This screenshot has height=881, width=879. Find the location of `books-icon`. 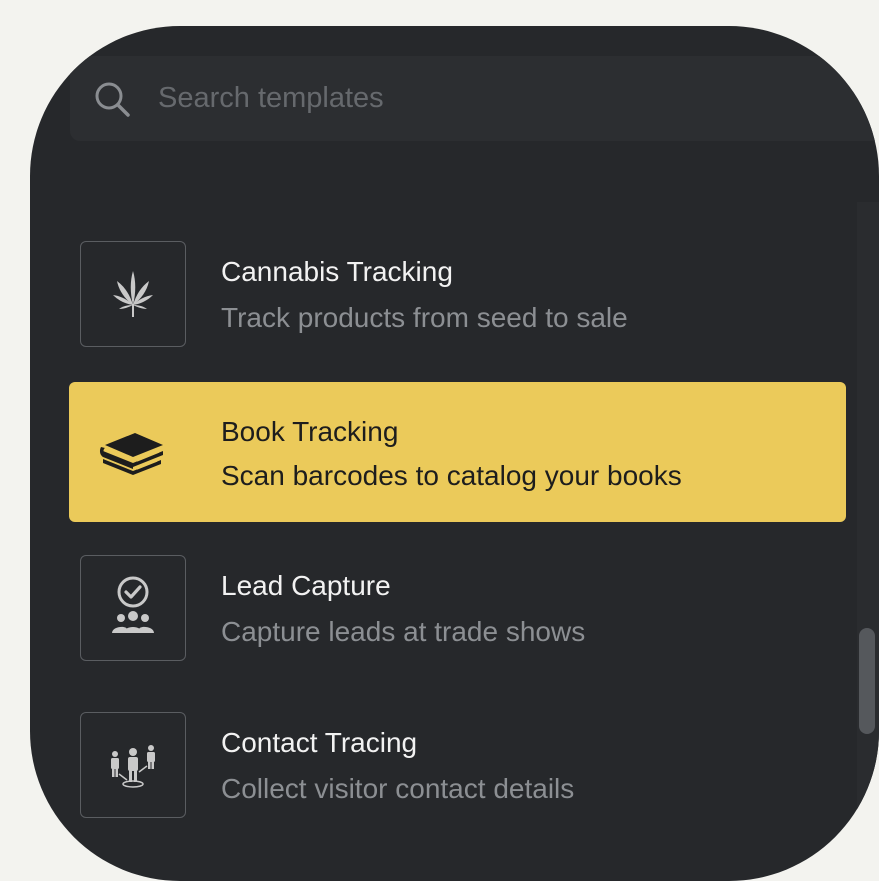

books-icon is located at coordinates (131, 454).